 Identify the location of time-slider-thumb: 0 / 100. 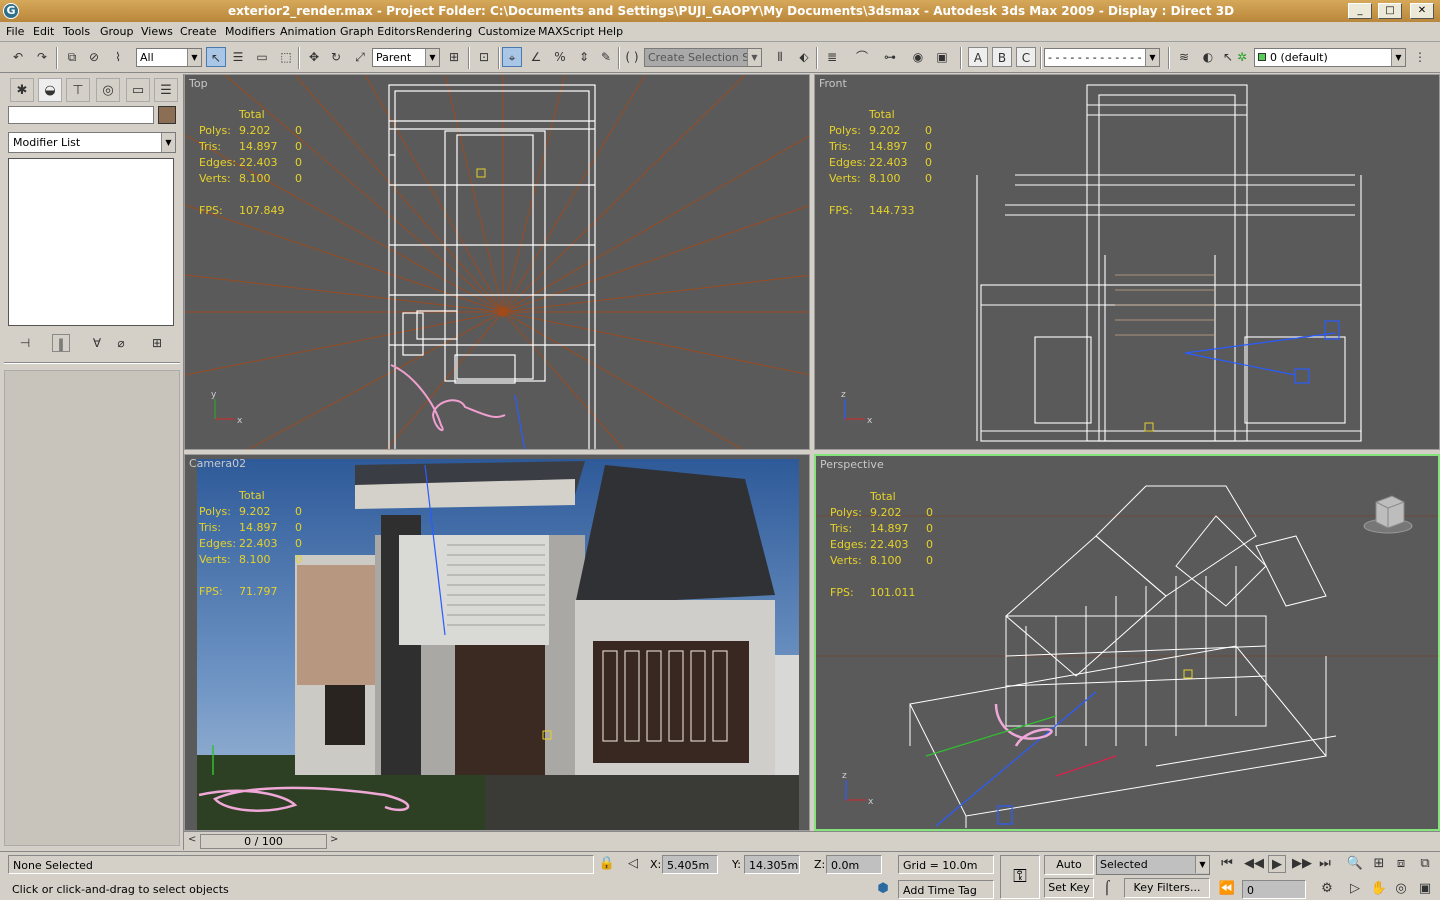
(263, 841).